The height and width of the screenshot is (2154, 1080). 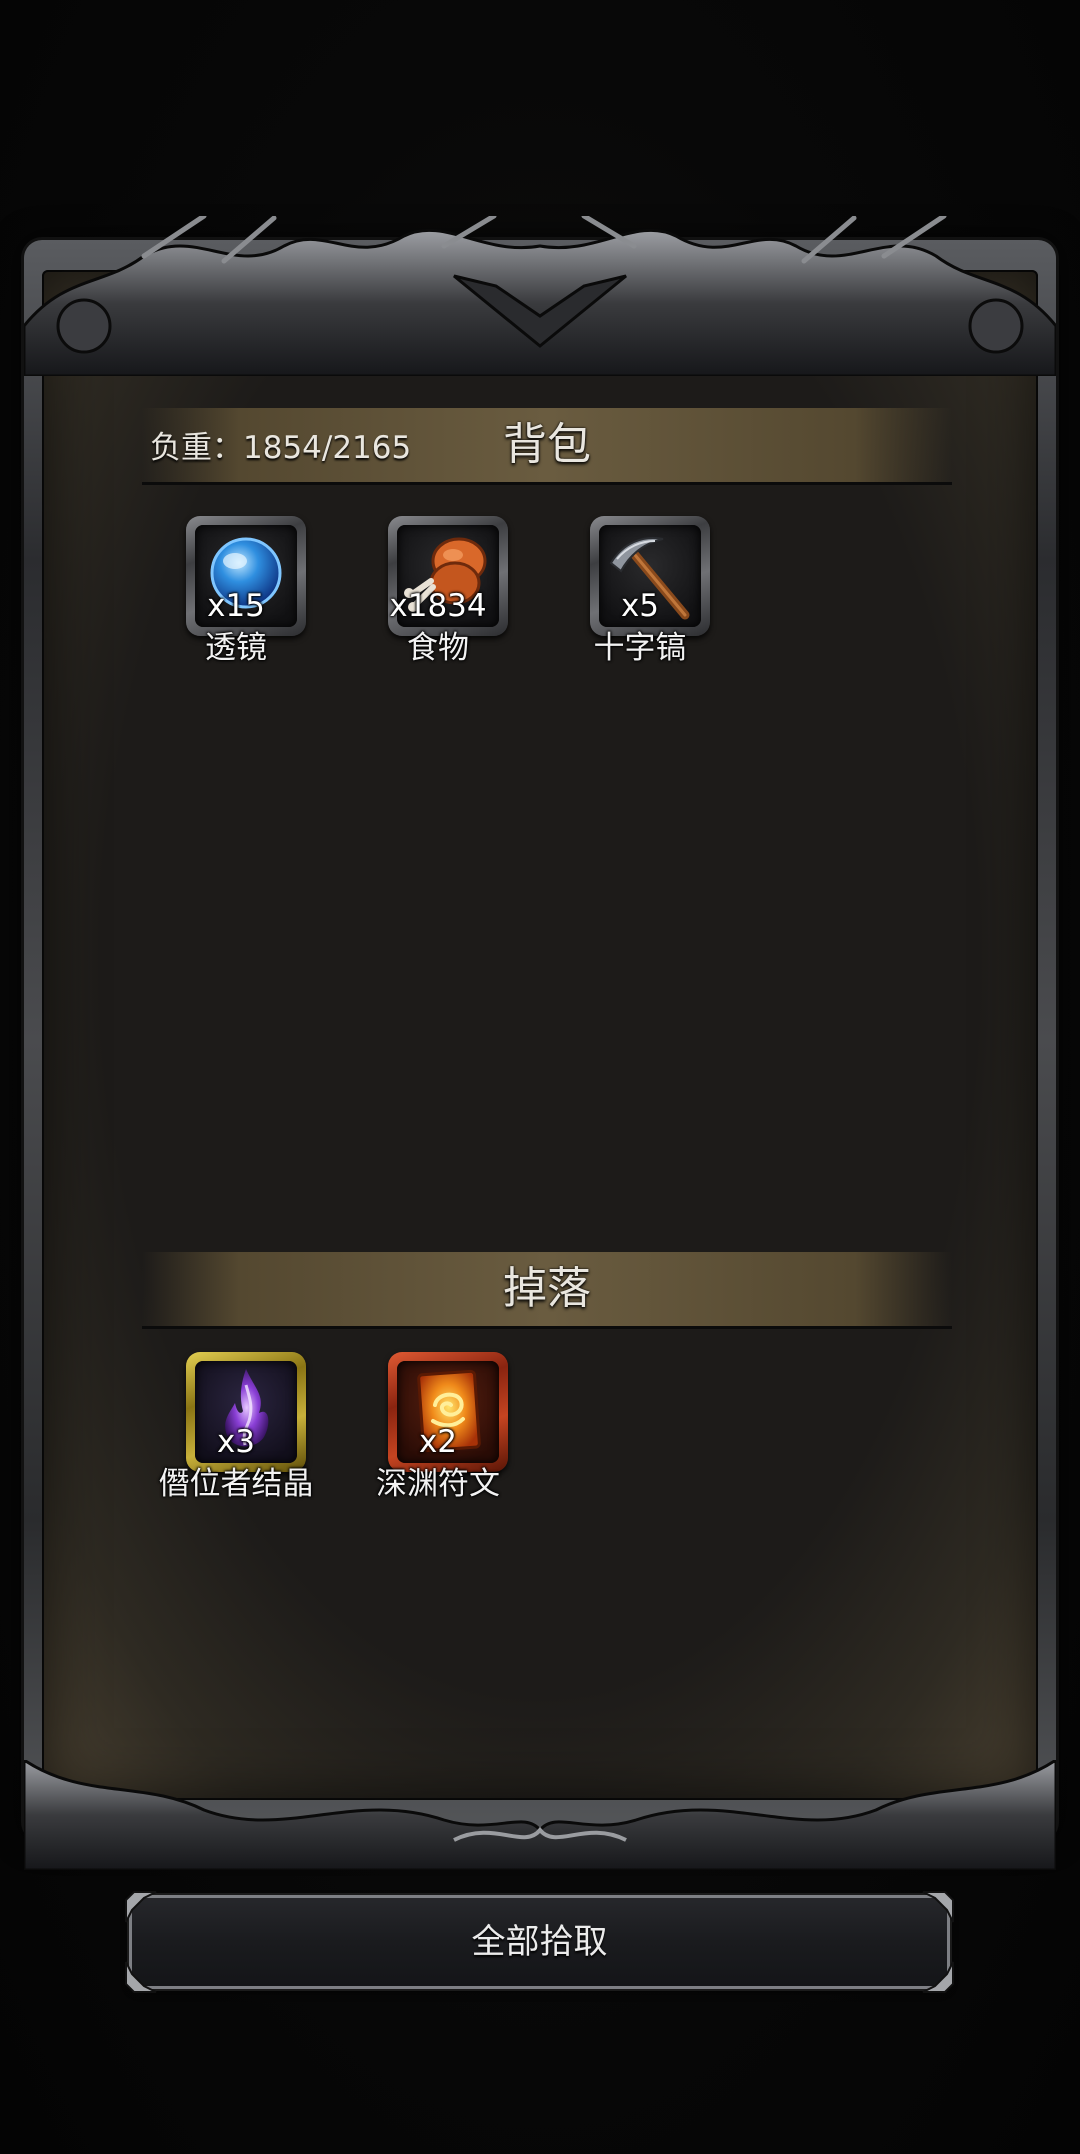 I want to click on pickup-all-button: 全部拾取, so click(x=539, y=1942).